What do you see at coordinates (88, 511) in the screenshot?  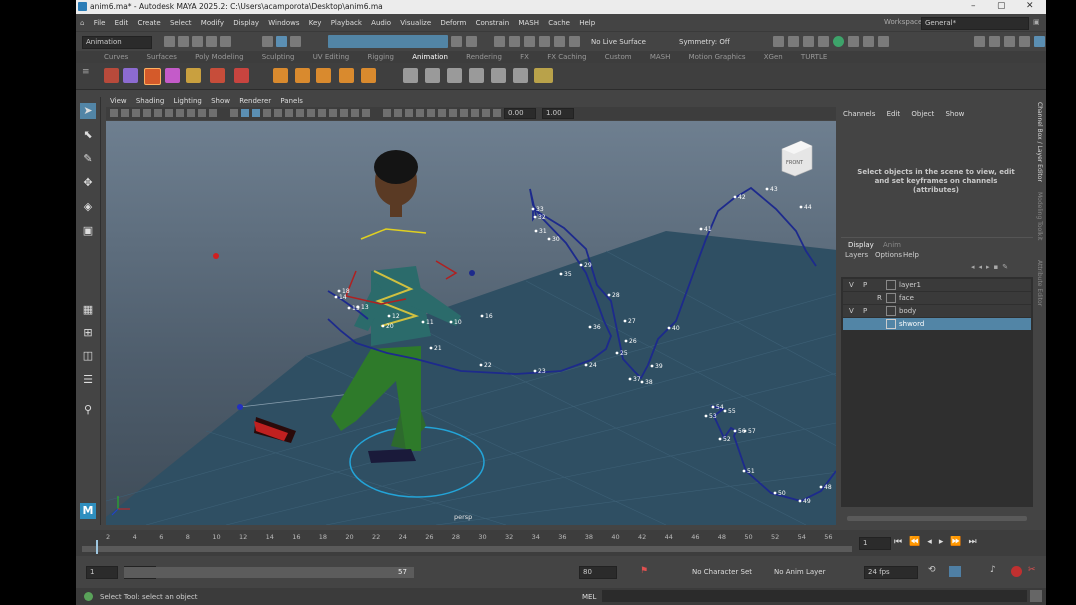 I see `maya-home-icon: M` at bounding box center [88, 511].